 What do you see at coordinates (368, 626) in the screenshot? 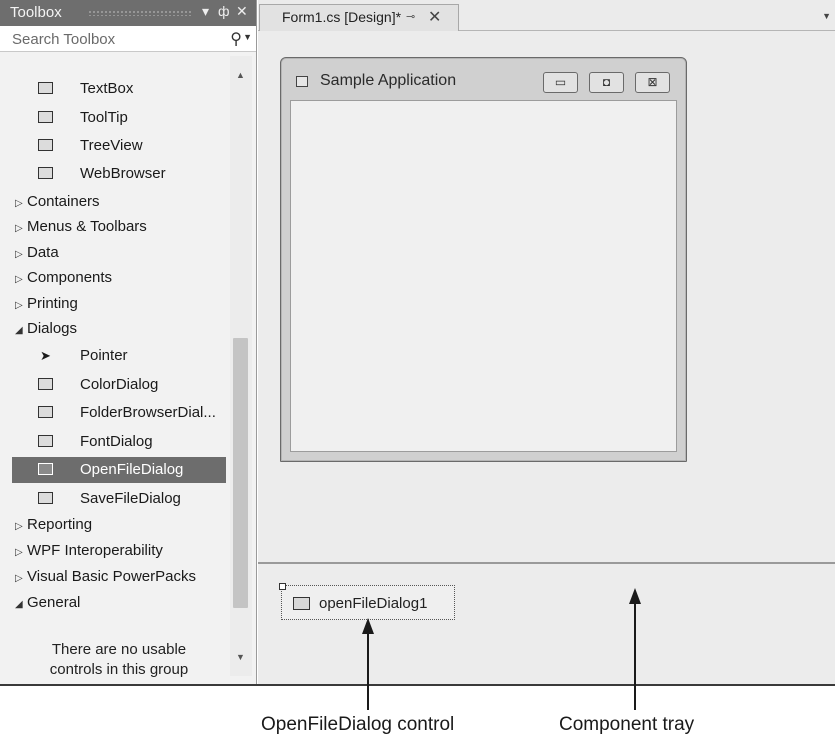
I see `callout-arrowhead-openfiledialog` at bounding box center [368, 626].